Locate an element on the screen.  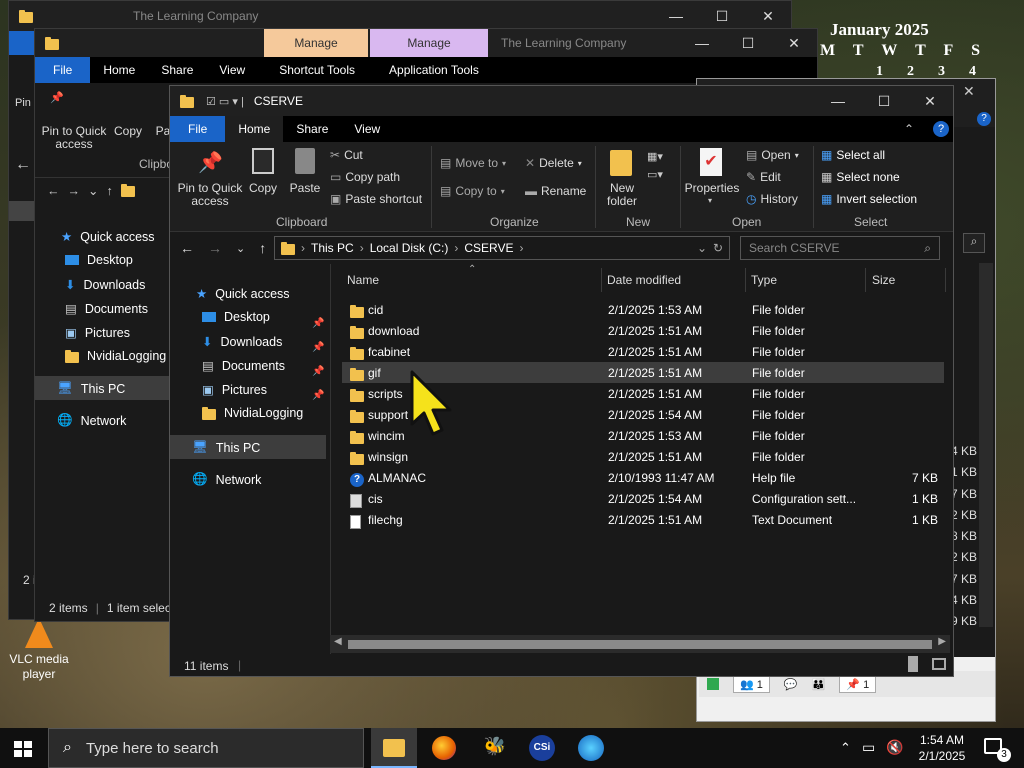
select-none-button: ▦ Select none is located at coordinates (860, 177).